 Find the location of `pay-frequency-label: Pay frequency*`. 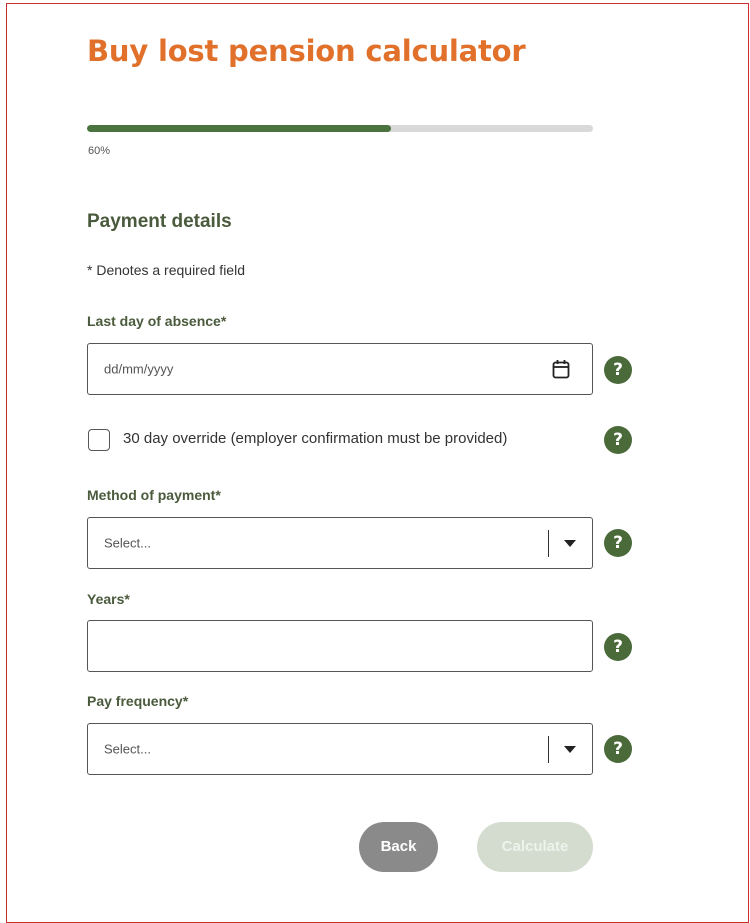

pay-frequency-label: Pay frequency* is located at coordinates (138, 701).